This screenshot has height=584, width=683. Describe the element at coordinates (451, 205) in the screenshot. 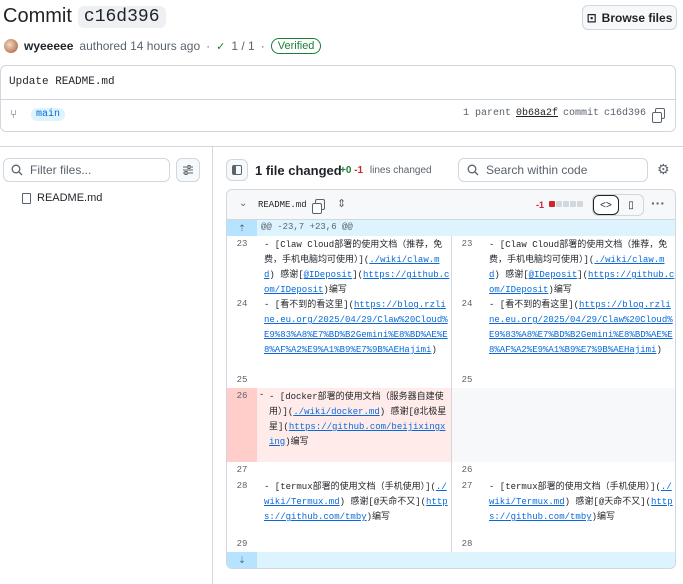

I see `diff-file-header: ⌄ README.md ⇕ -1 <> ▯ ···` at that location.